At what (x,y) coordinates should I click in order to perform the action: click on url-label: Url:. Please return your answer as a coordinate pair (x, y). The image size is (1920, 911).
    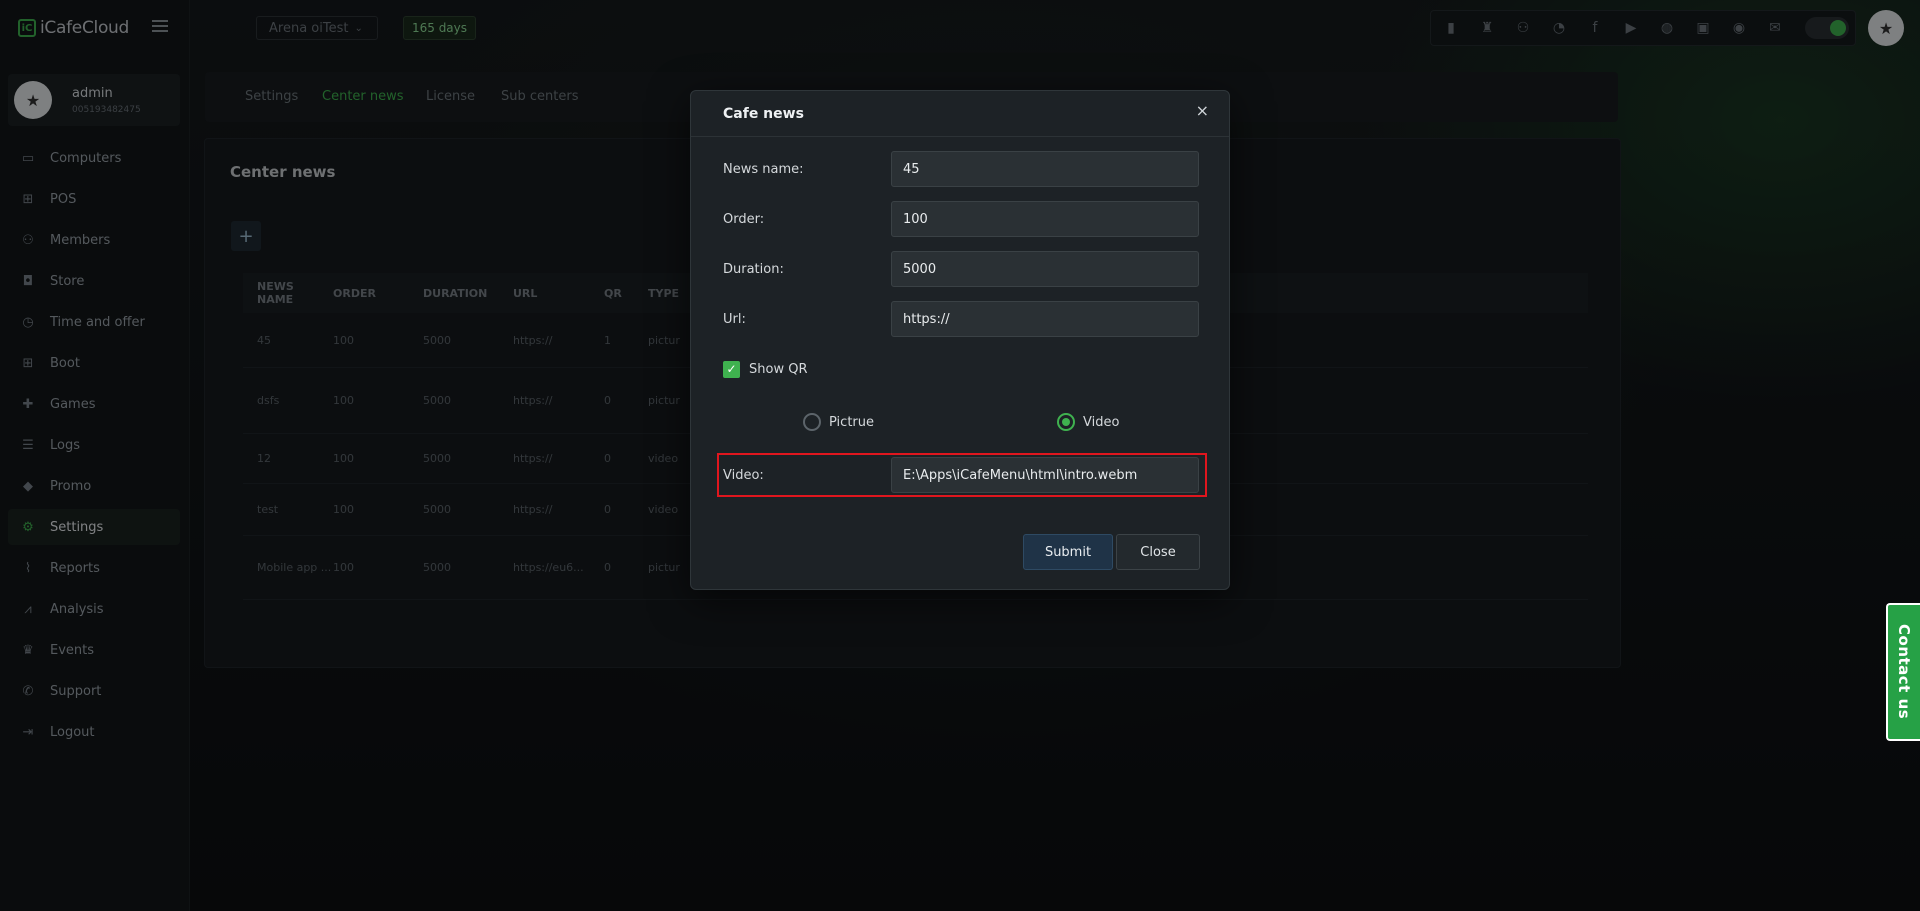
    Looking at the image, I should click on (734, 319).